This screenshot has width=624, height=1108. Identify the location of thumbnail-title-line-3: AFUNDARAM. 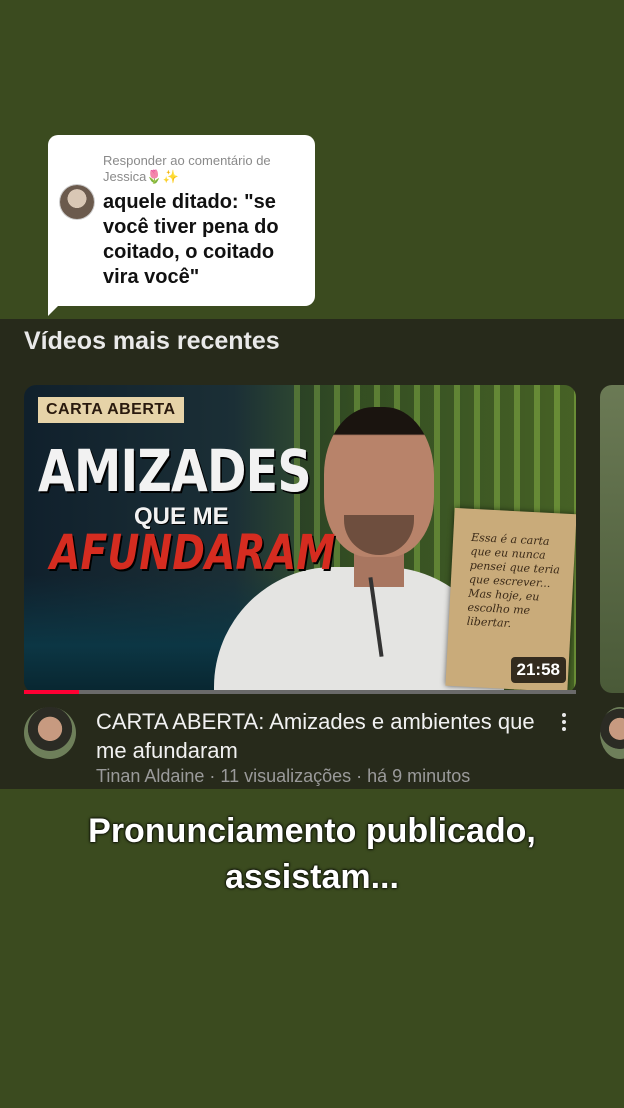
(193, 553).